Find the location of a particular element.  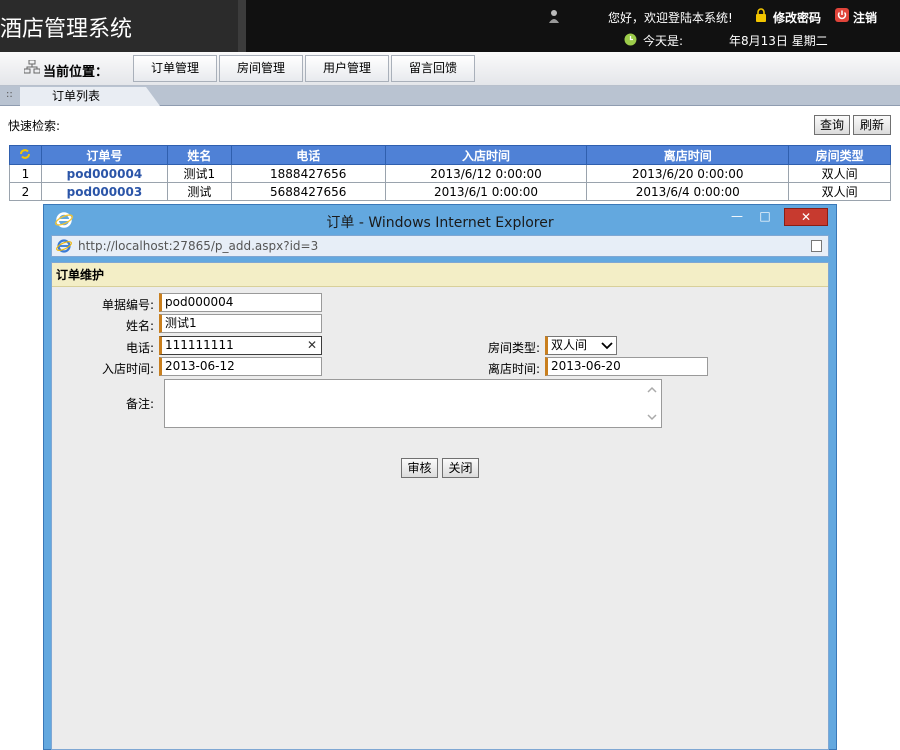

change-password-link: 修改密码 is located at coordinates (797, 17).